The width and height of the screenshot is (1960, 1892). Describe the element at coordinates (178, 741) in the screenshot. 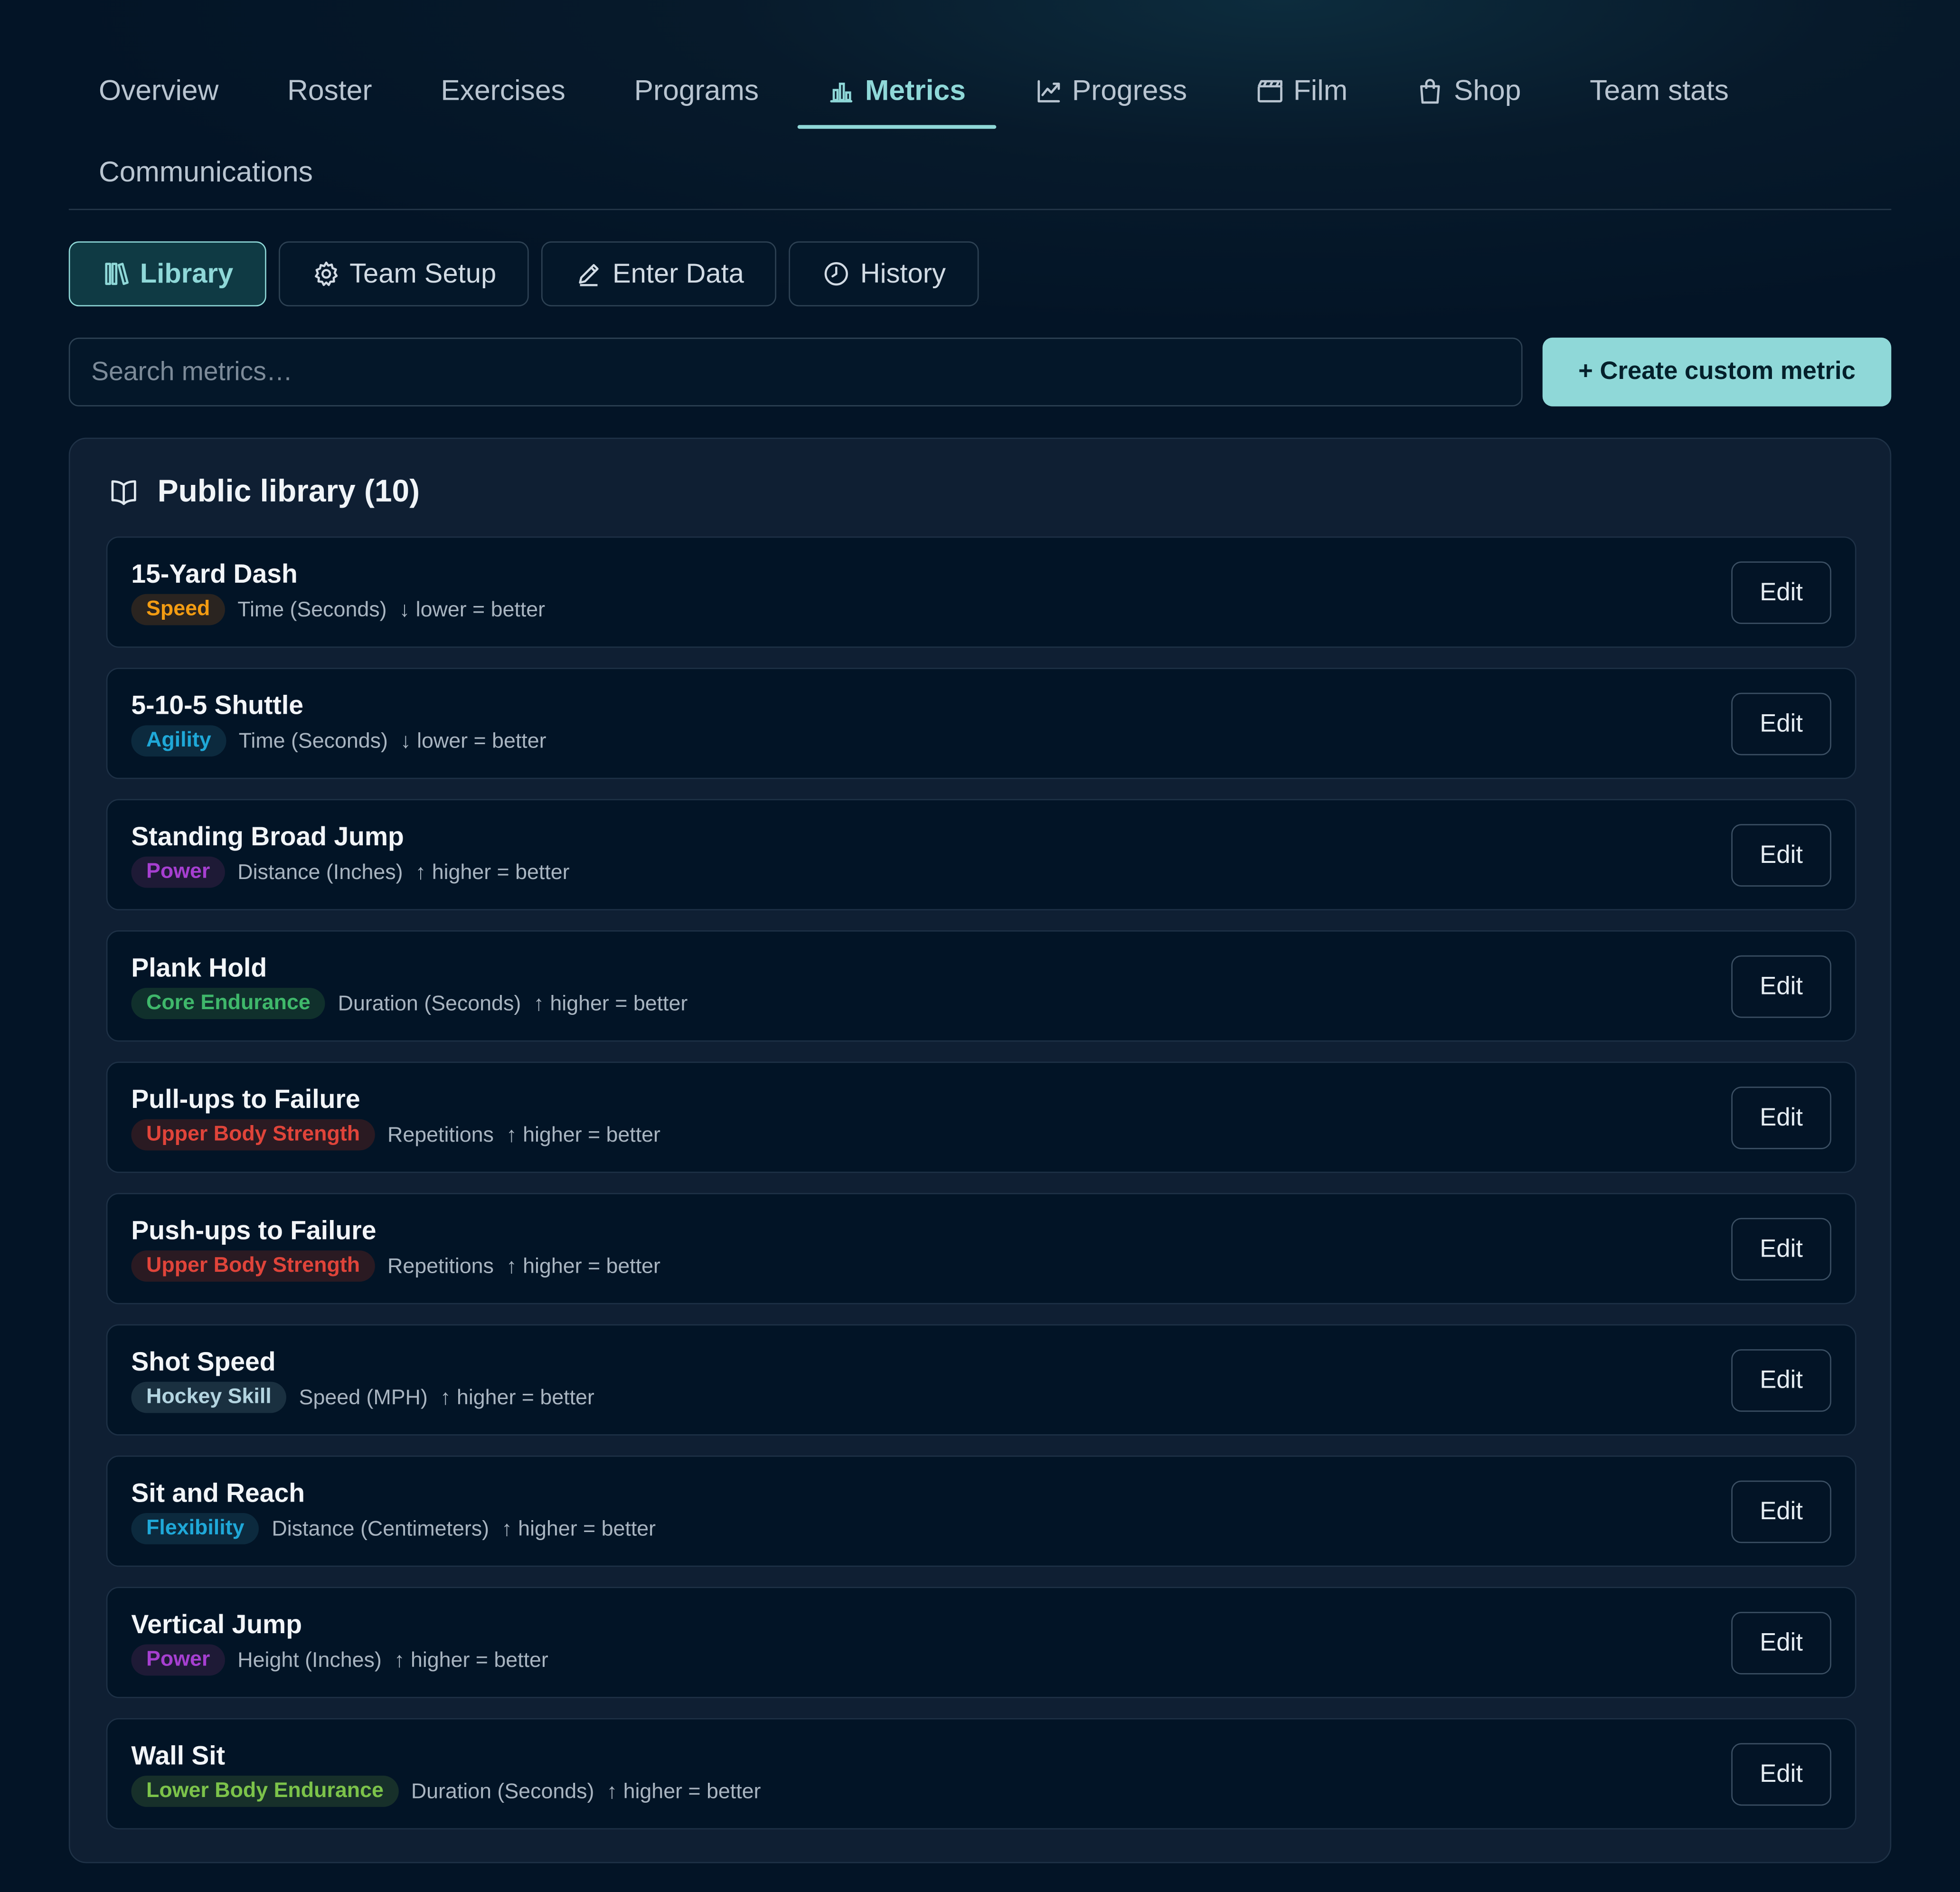

I see `category-badge: Agility` at that location.